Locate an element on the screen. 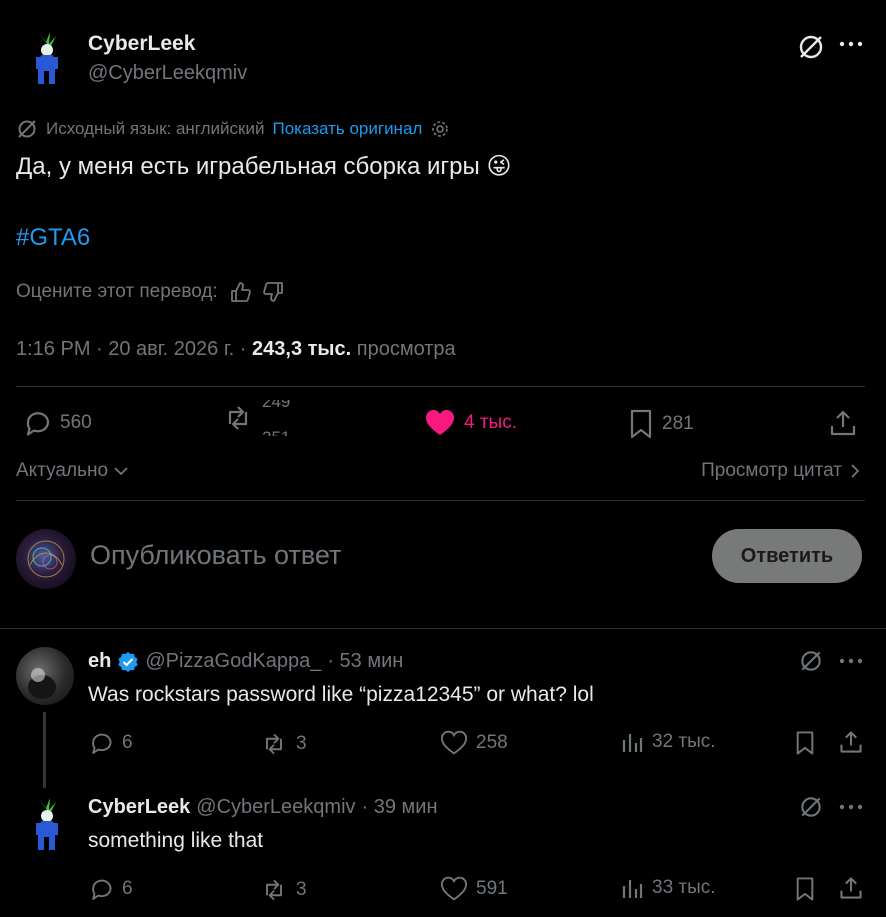 The height and width of the screenshot is (917, 886). show-original-link: Показать оригинал is located at coordinates (347, 129).